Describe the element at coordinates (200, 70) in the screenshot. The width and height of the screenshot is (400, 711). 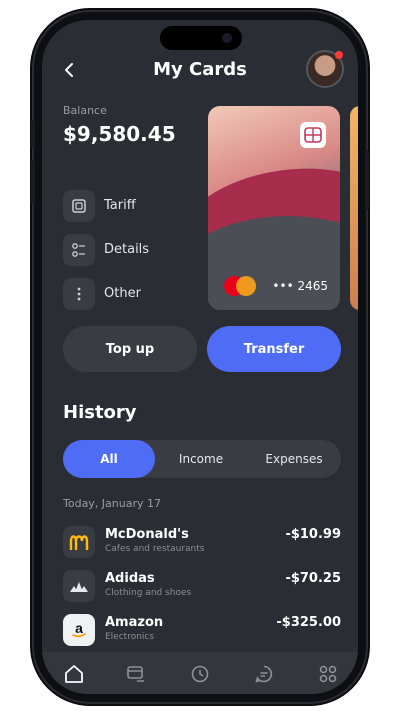
I see `top-bar: My Cards` at that location.